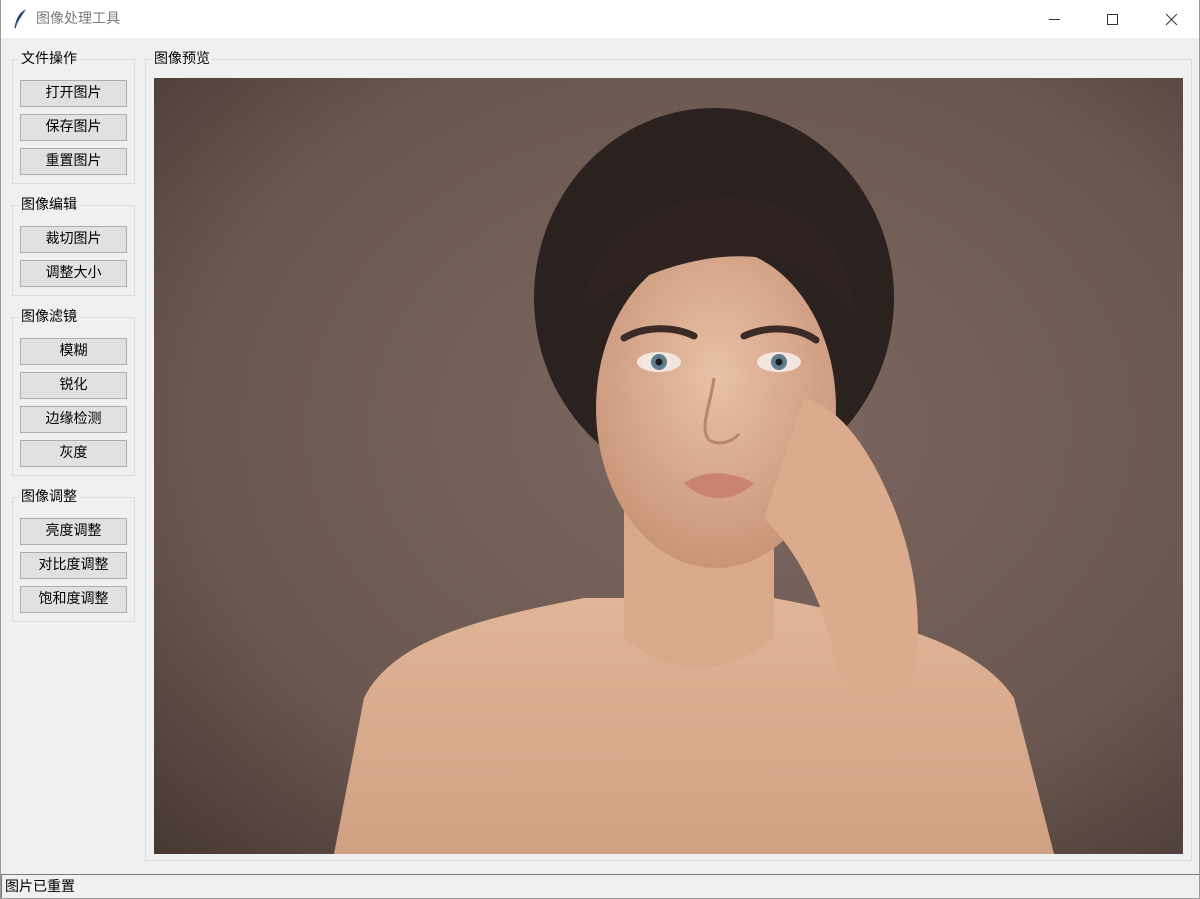  What do you see at coordinates (73, 419) in the screenshot?
I see `edge-detect-button: 边缘检测` at bounding box center [73, 419].